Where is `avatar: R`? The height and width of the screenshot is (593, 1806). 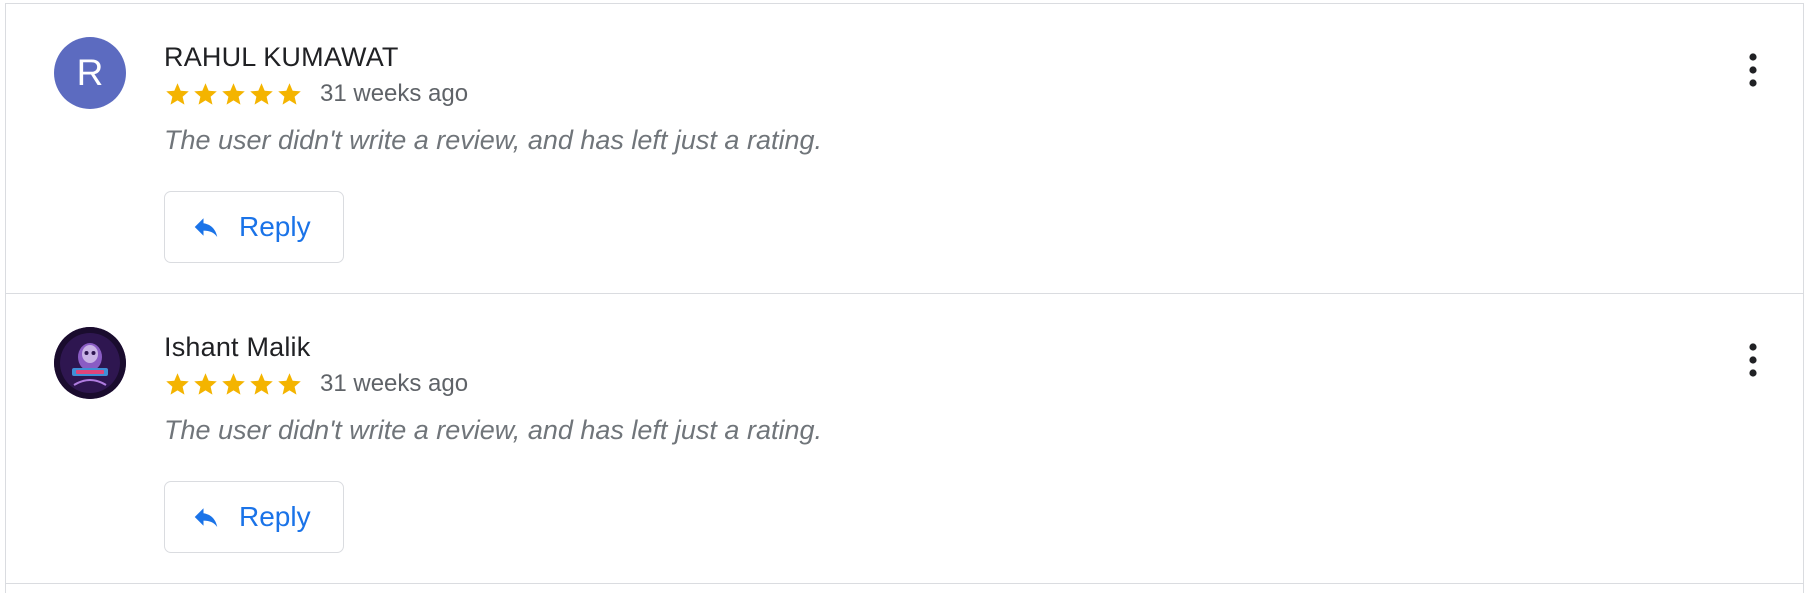
avatar: R is located at coordinates (90, 73).